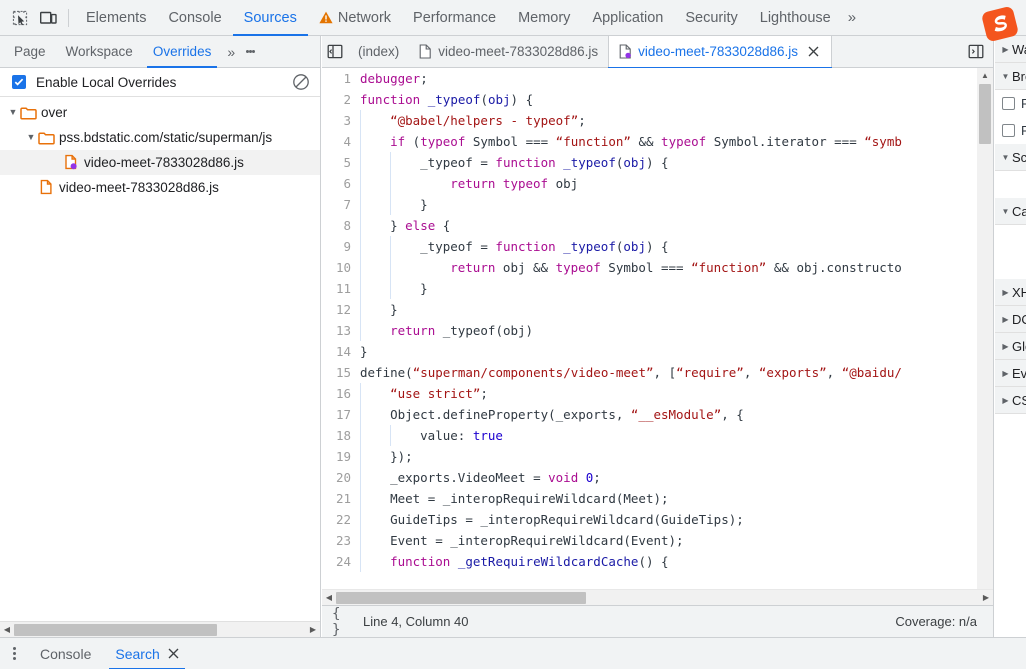 Image resolution: width=1026 pixels, height=669 pixels. I want to click on debugger-checkbox-row: Pause on caught exceptions, so click(1010, 130).